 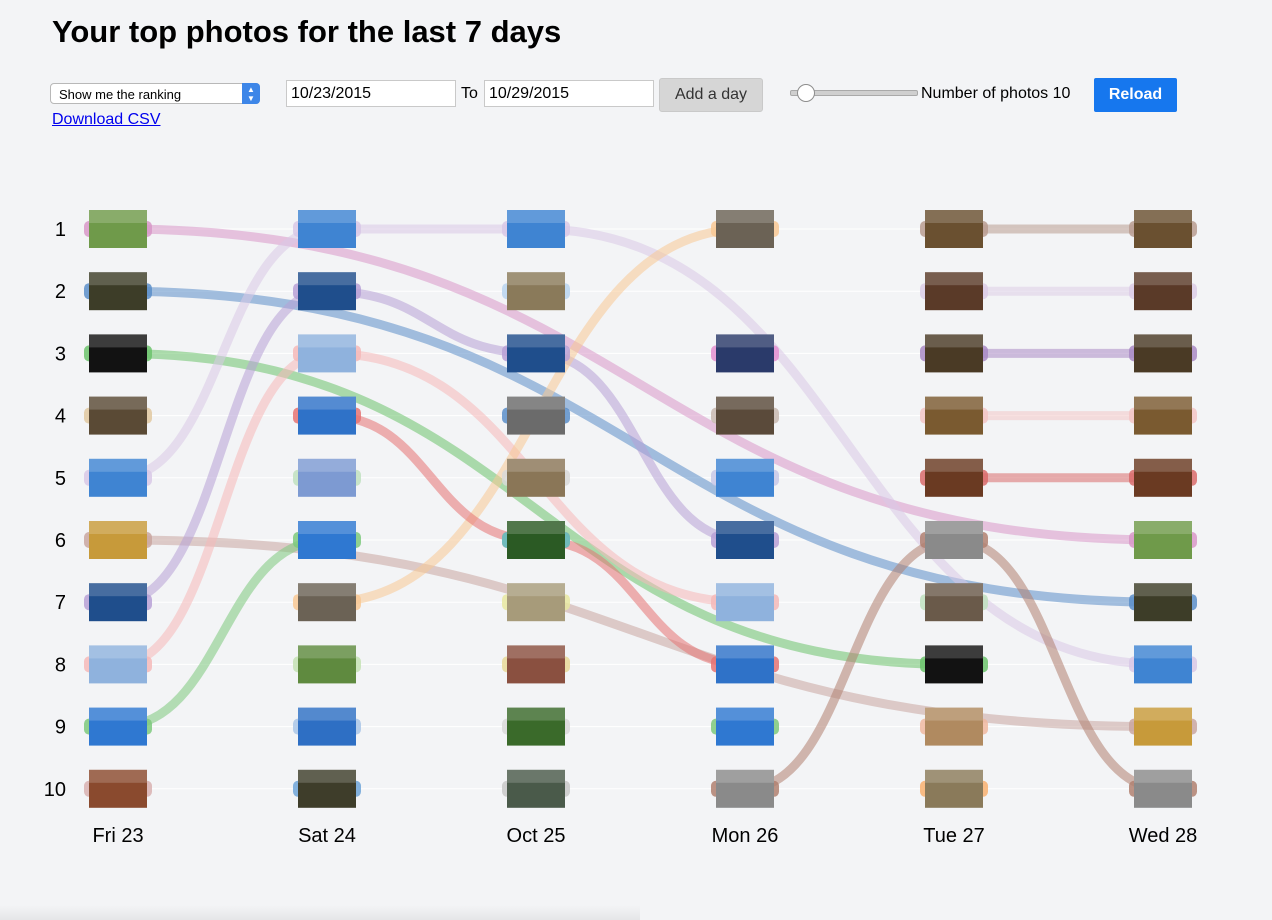 What do you see at coordinates (536, 602) in the screenshot?
I see `garden-path-photo-icon` at bounding box center [536, 602].